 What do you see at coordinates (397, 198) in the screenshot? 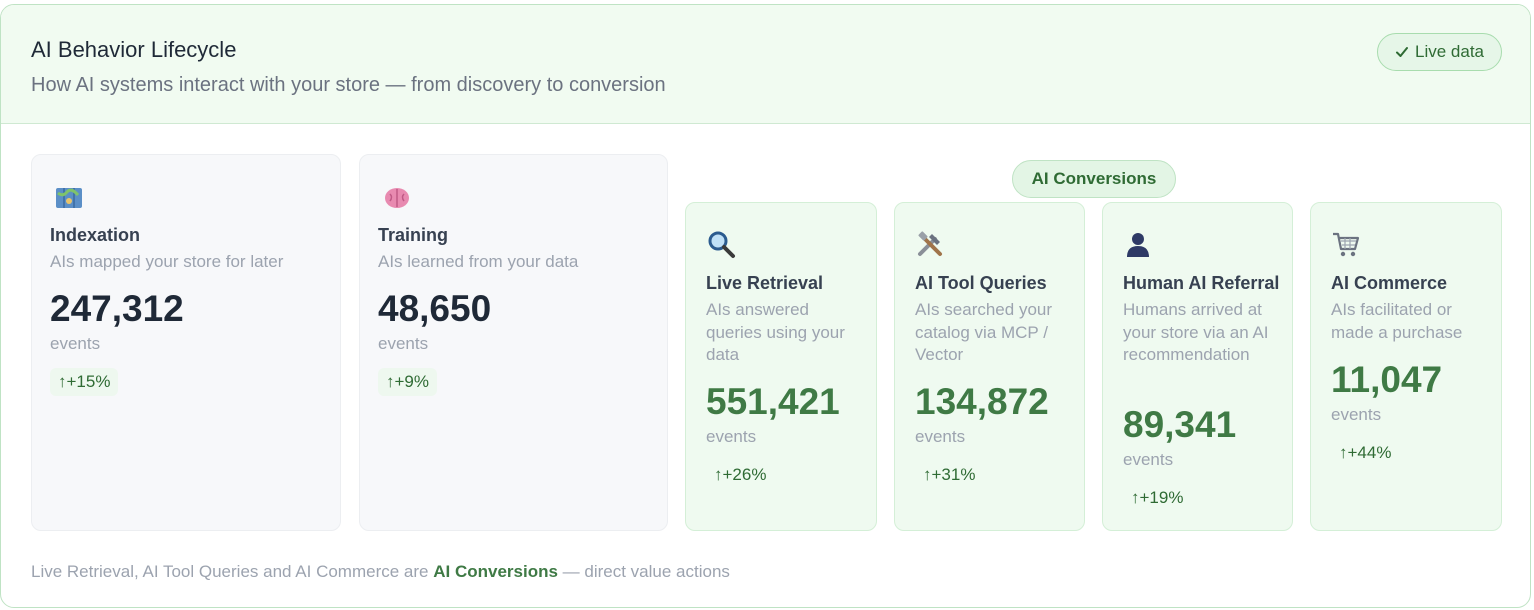
I see `brain-icon` at bounding box center [397, 198].